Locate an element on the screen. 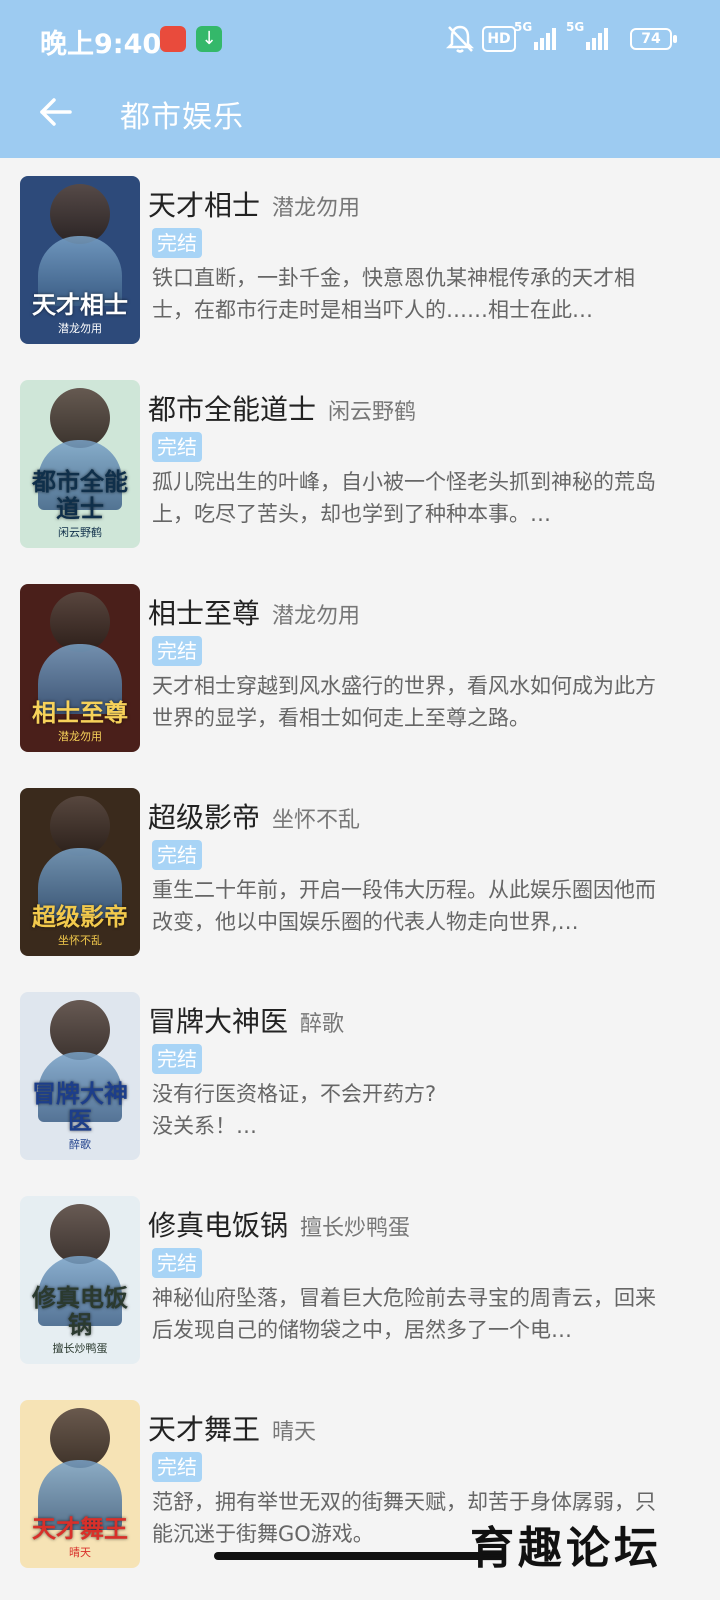 This screenshot has width=720, height=1600. book-author: 闲云野鹤 is located at coordinates (372, 412).